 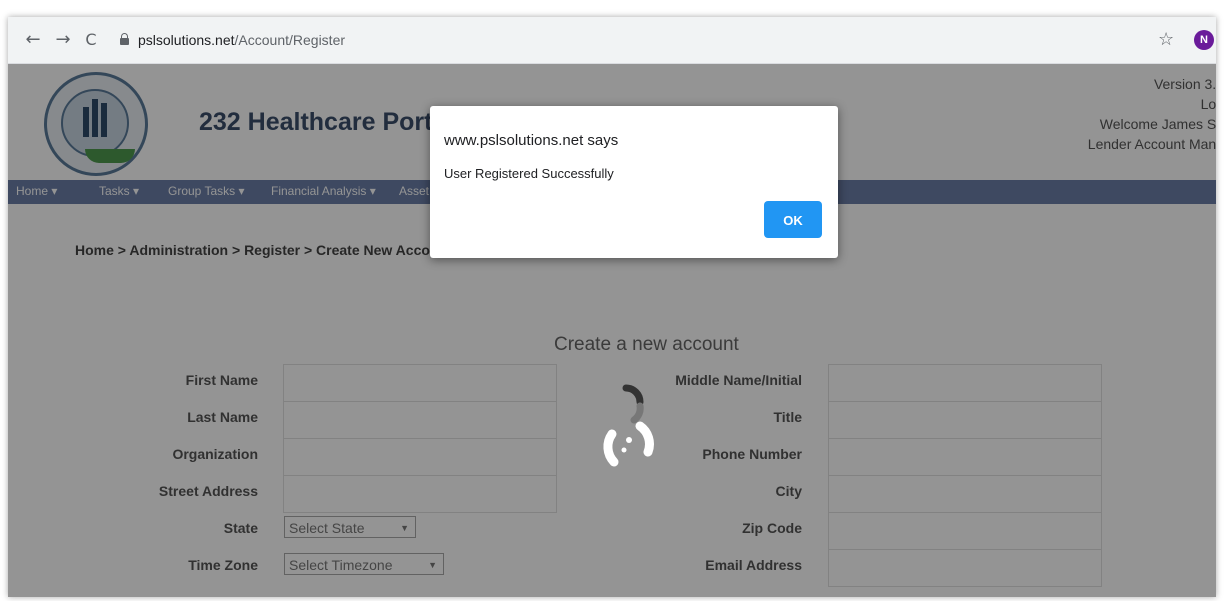 What do you see at coordinates (186, 40) in the screenshot?
I see `url-host: pslsolutions.net` at bounding box center [186, 40].